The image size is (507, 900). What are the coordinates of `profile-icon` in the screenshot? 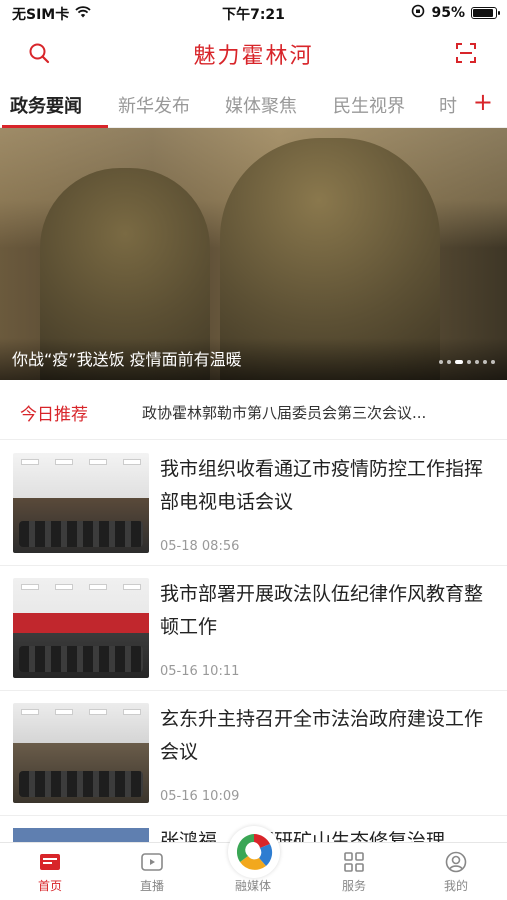 It's located at (456, 862).